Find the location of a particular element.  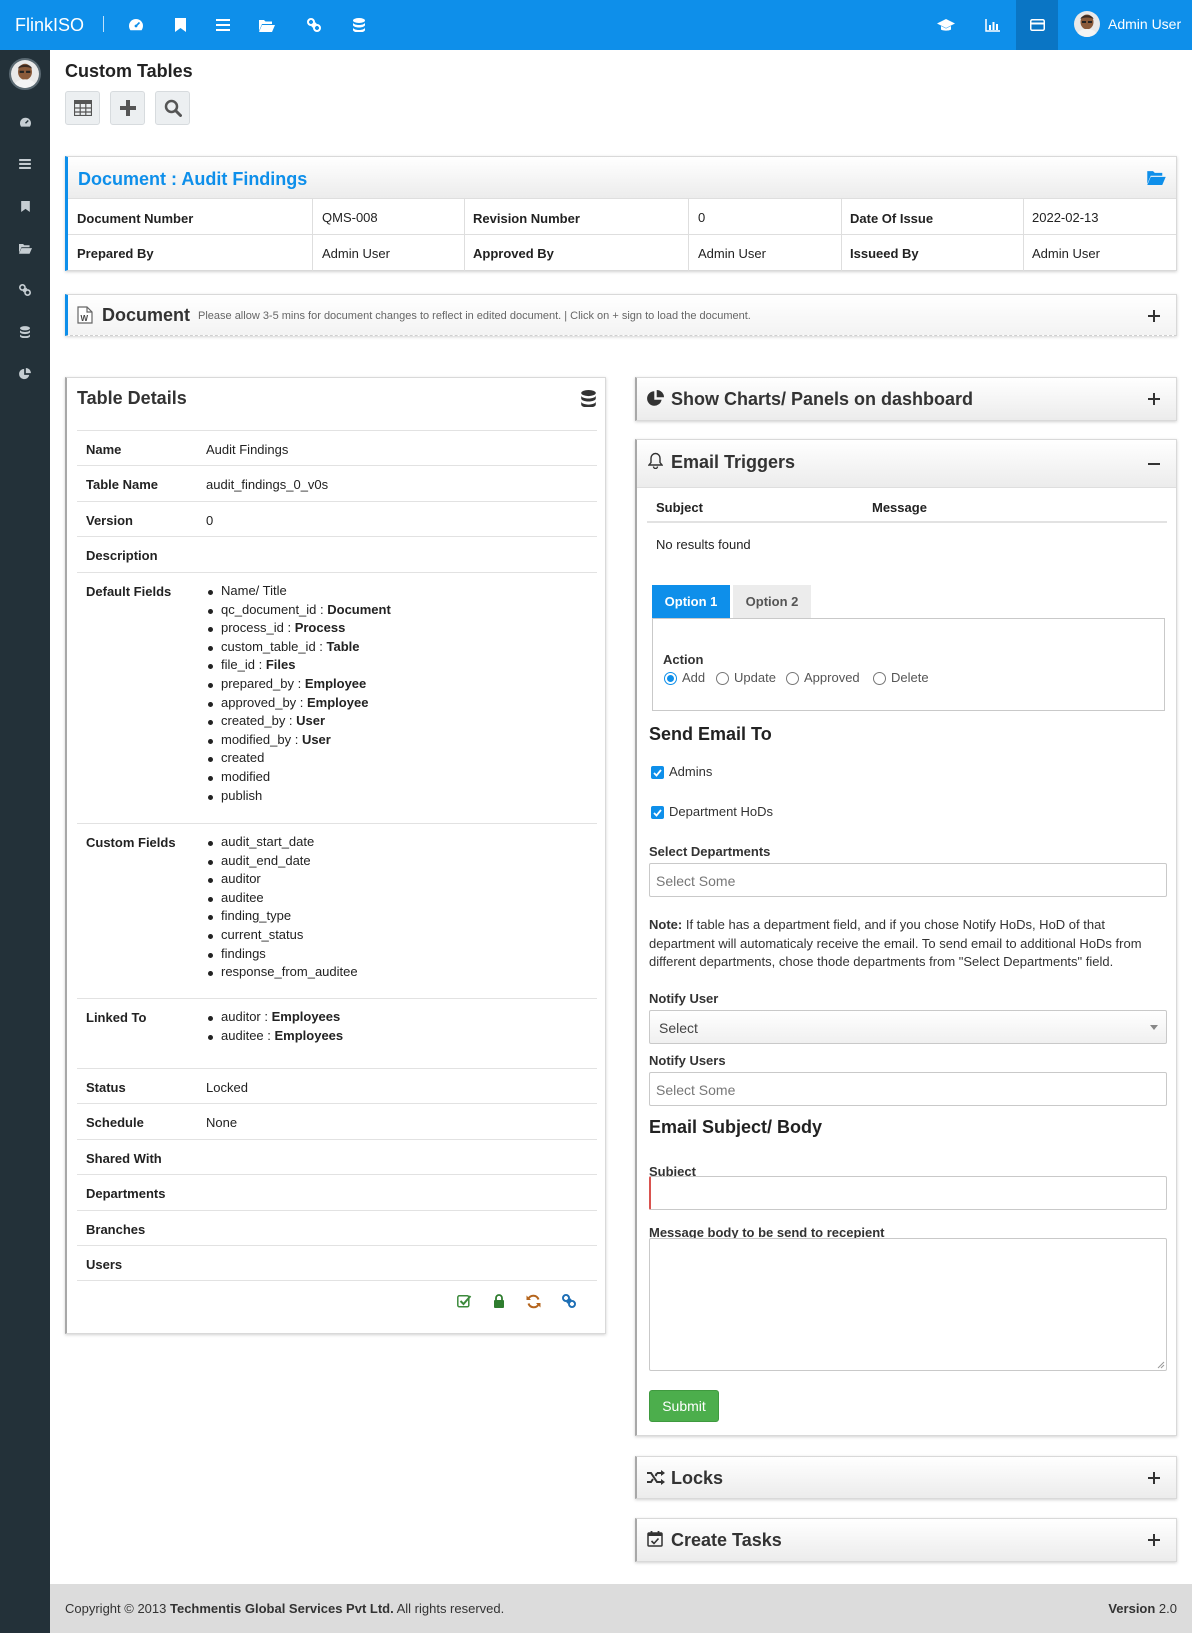

graduation-cap-icon is located at coordinates (946, 25).